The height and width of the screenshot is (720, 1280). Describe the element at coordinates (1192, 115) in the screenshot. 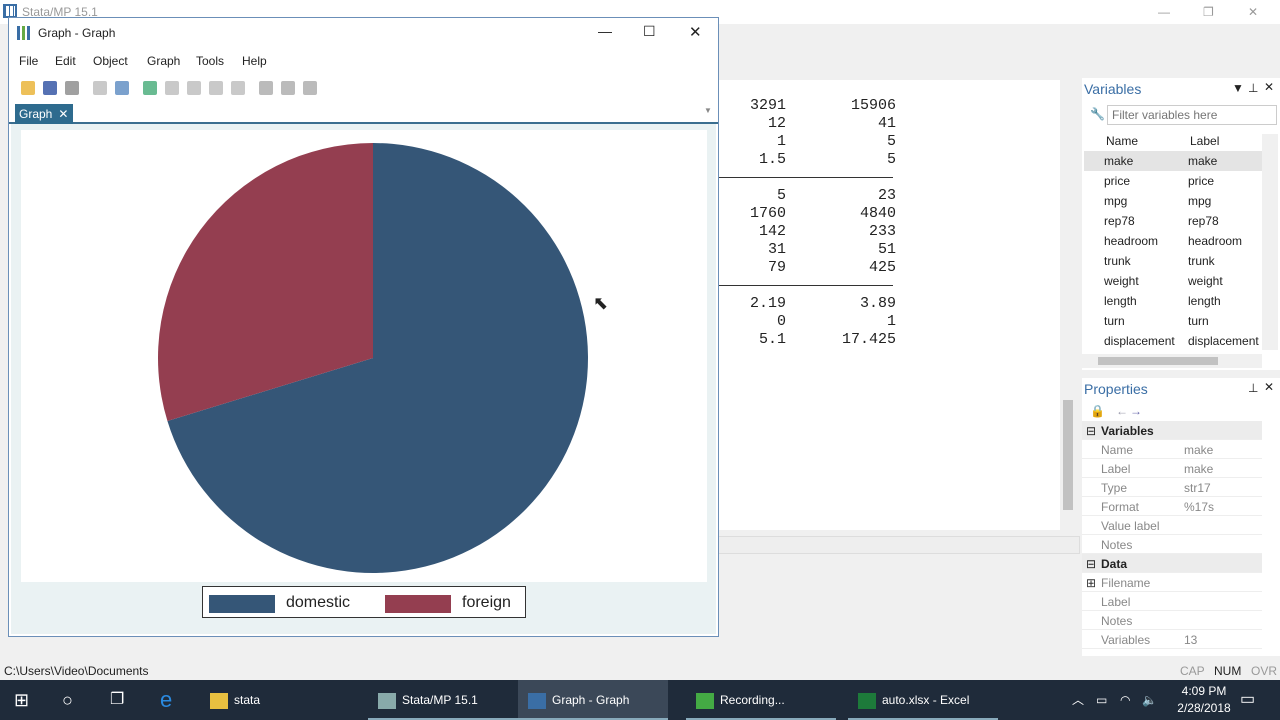

I see `filter-variables-input` at that location.